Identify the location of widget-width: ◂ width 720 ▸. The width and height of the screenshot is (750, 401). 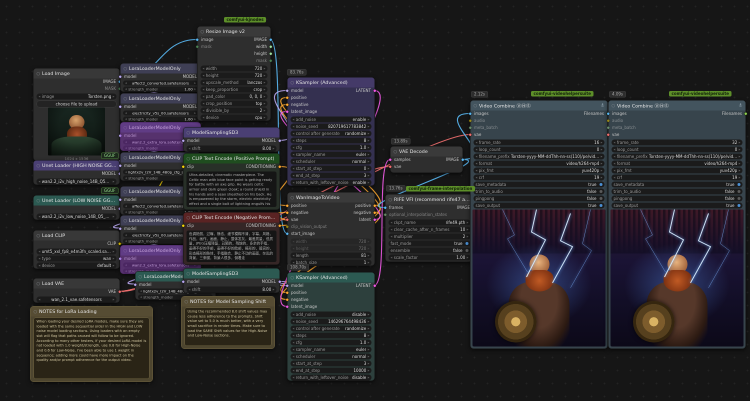
(331, 241).